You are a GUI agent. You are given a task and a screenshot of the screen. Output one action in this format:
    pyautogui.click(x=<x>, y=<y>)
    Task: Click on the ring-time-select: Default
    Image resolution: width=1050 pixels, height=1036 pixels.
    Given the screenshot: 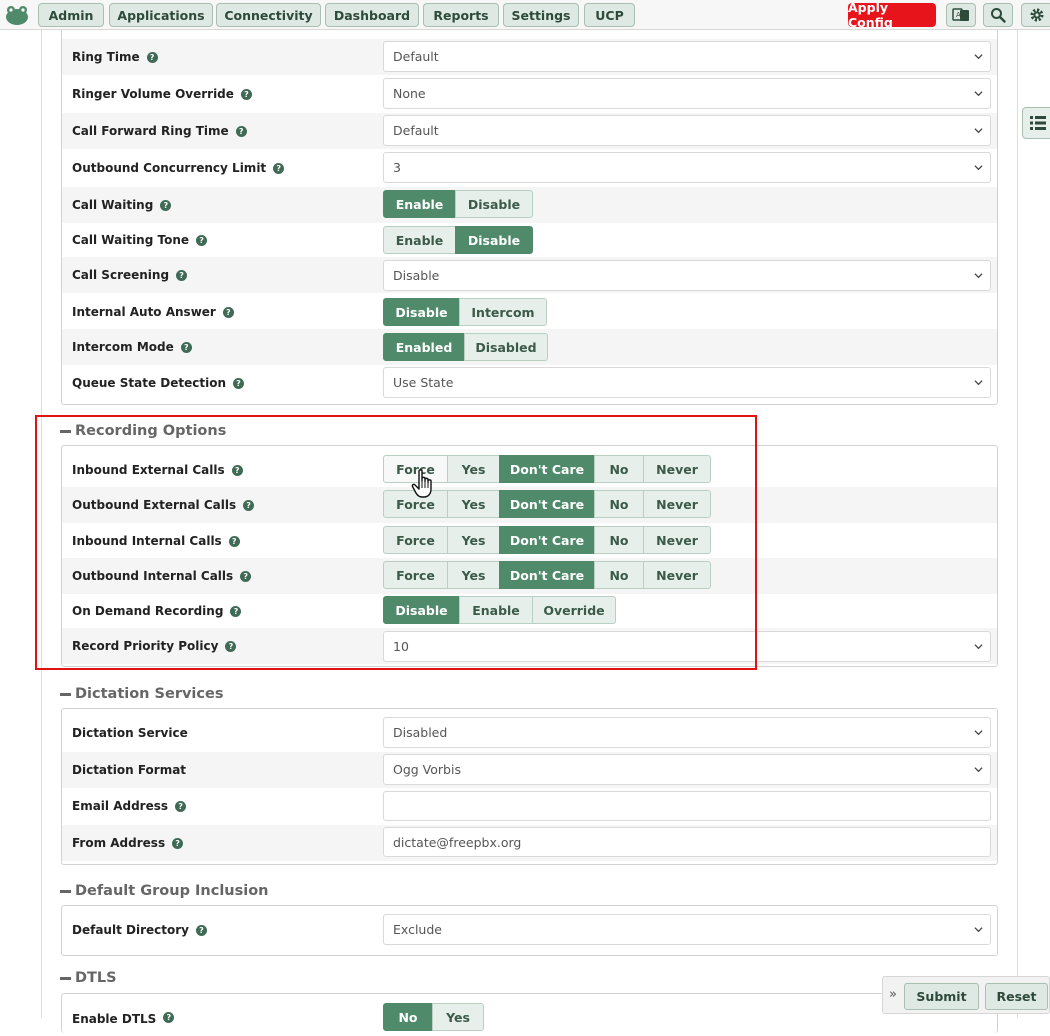 What is the action you would take?
    pyautogui.click(x=687, y=56)
    